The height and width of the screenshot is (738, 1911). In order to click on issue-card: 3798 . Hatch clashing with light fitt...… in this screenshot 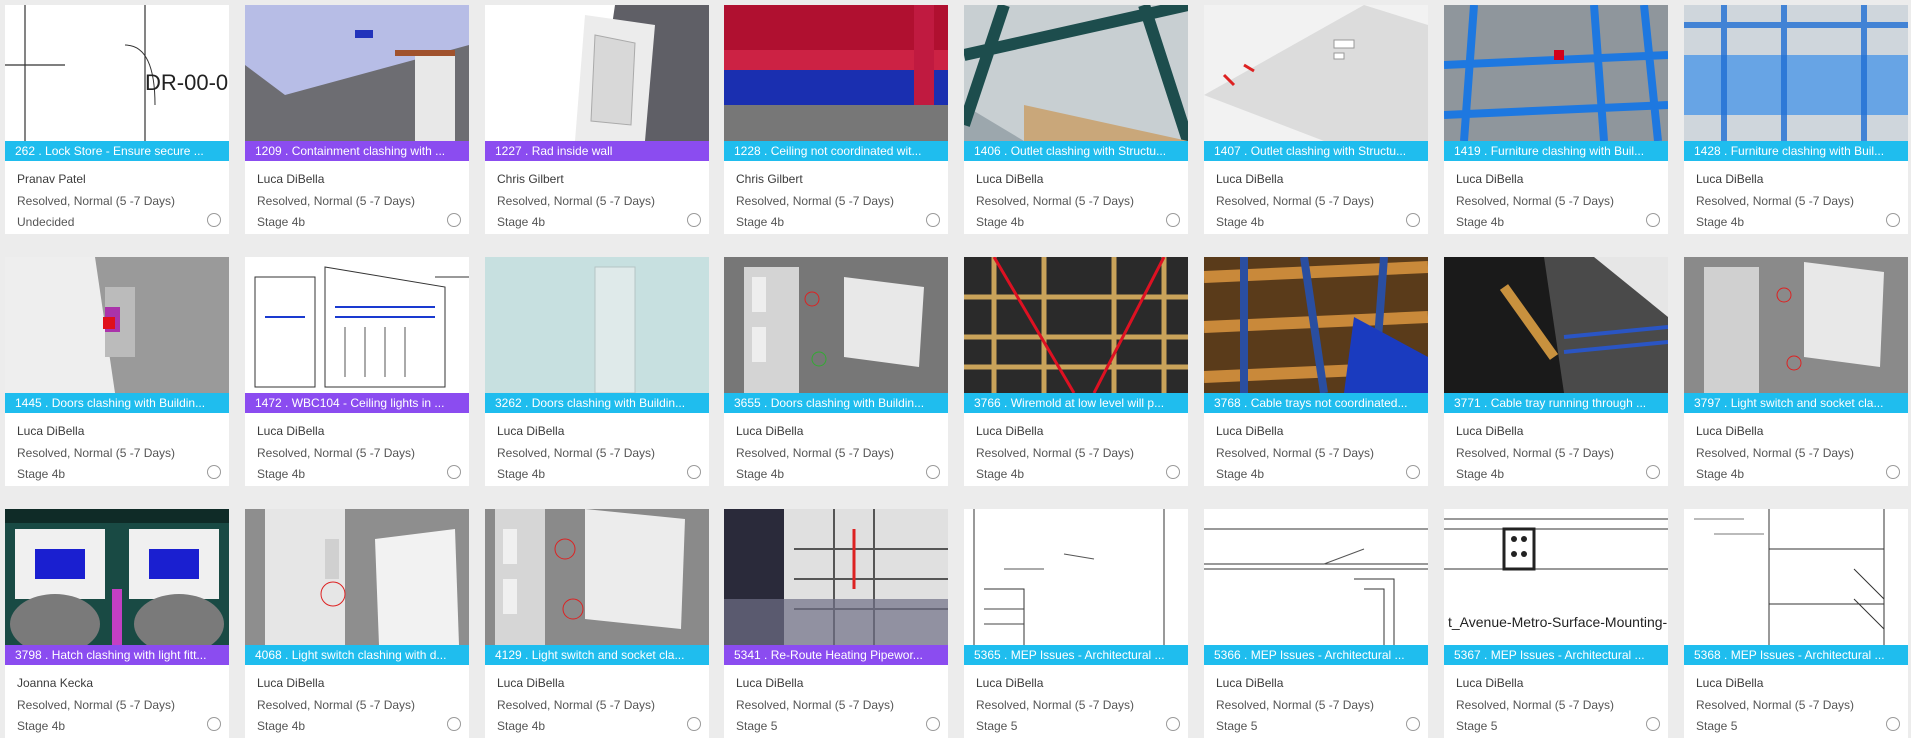, I will do `click(117, 623)`.